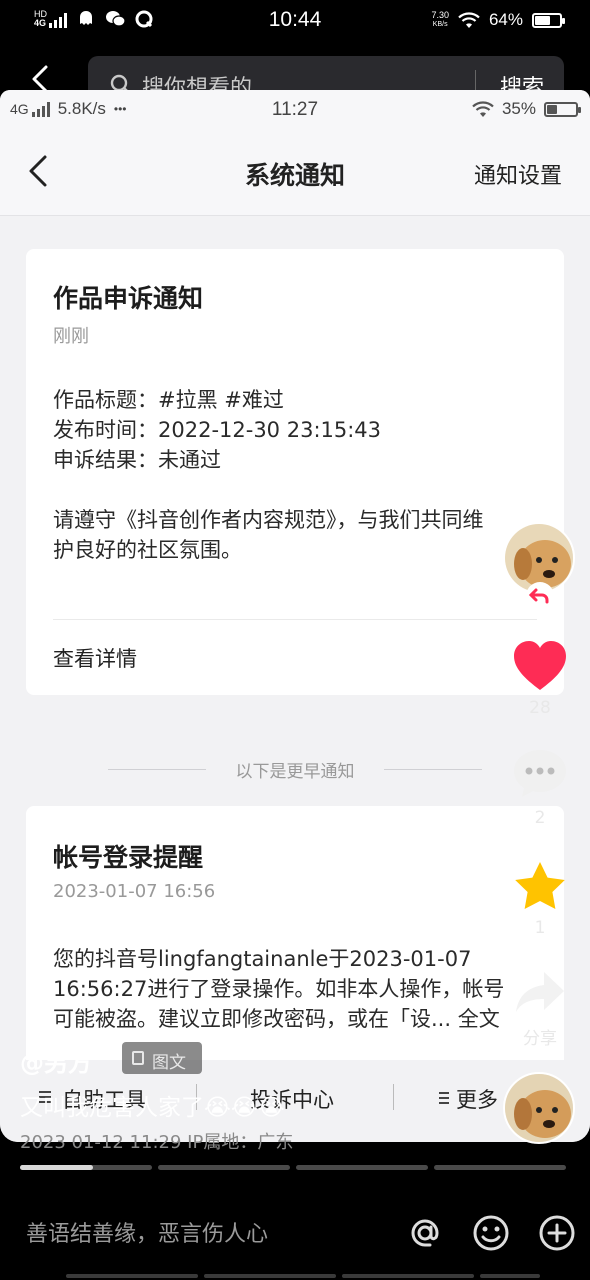 Image resolution: width=590 pixels, height=1280 pixels. What do you see at coordinates (557, 1233) in the screenshot?
I see `add-plus-icon` at bounding box center [557, 1233].